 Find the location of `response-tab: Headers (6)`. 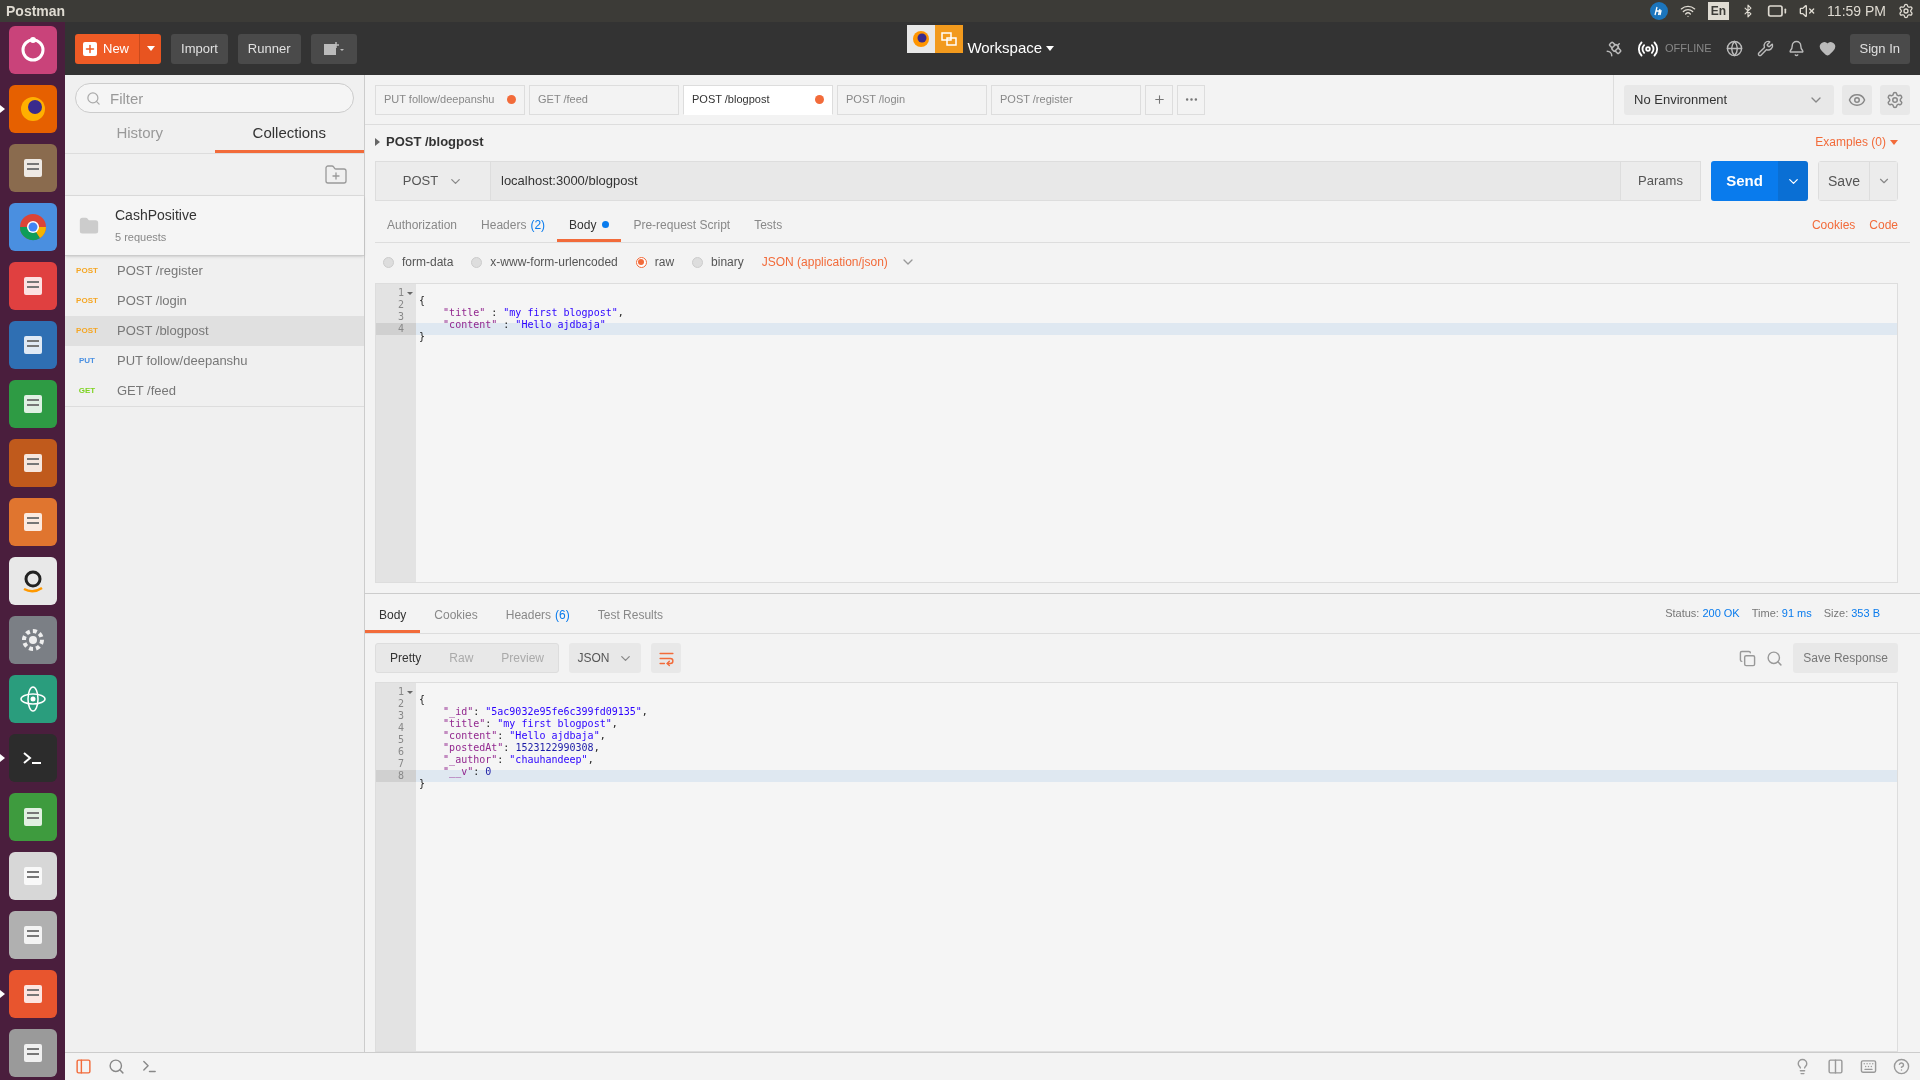

response-tab: Headers (6) is located at coordinates (537, 616).